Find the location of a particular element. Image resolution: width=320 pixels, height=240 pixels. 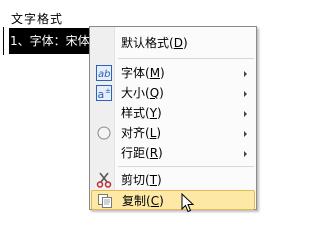

menu-item-align: 对齐(L) is located at coordinates (173, 133).